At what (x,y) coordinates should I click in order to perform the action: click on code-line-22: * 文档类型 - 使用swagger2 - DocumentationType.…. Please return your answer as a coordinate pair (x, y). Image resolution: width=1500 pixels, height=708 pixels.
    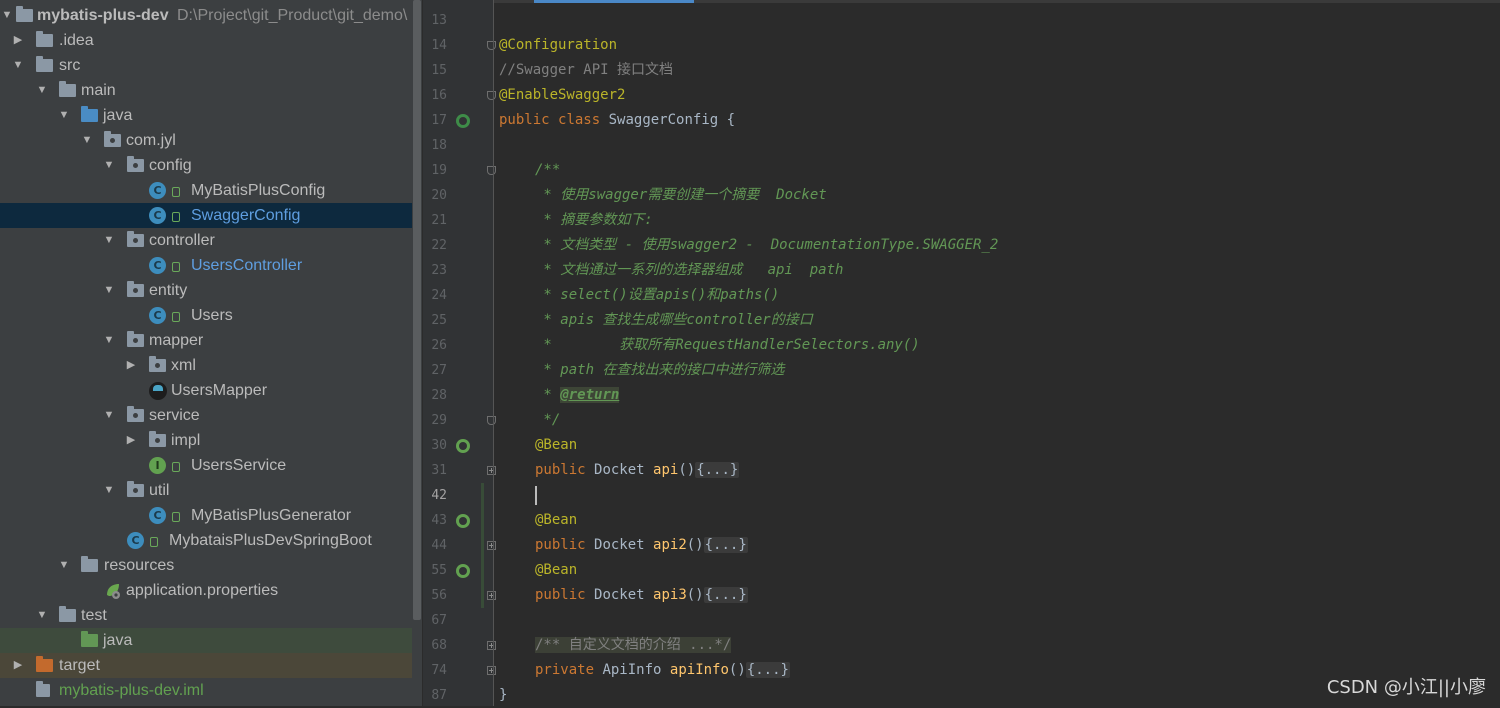
    Looking at the image, I should click on (766, 245).